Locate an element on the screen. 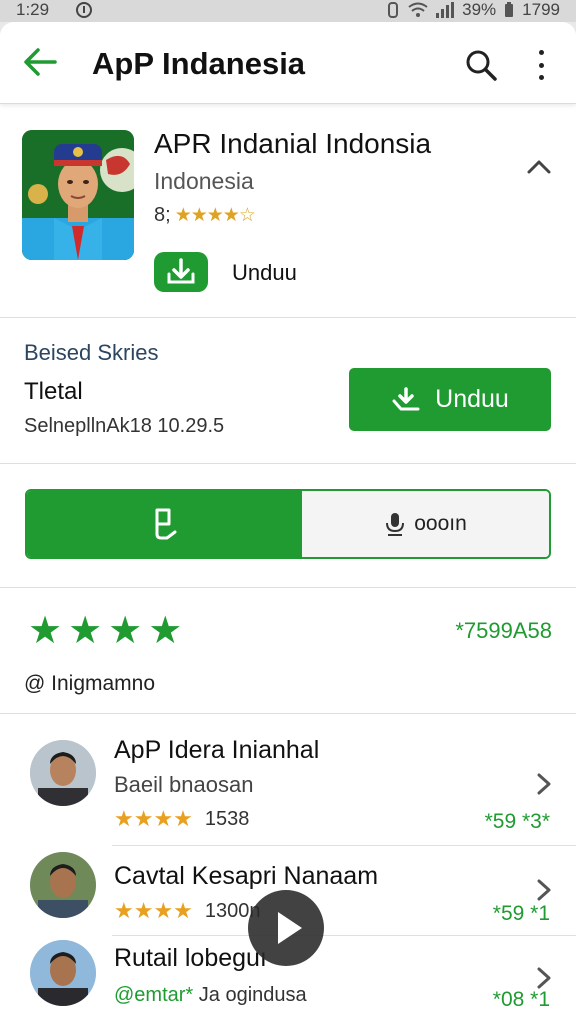  list-item-score: *08 *1 is located at coordinates (521, 999).